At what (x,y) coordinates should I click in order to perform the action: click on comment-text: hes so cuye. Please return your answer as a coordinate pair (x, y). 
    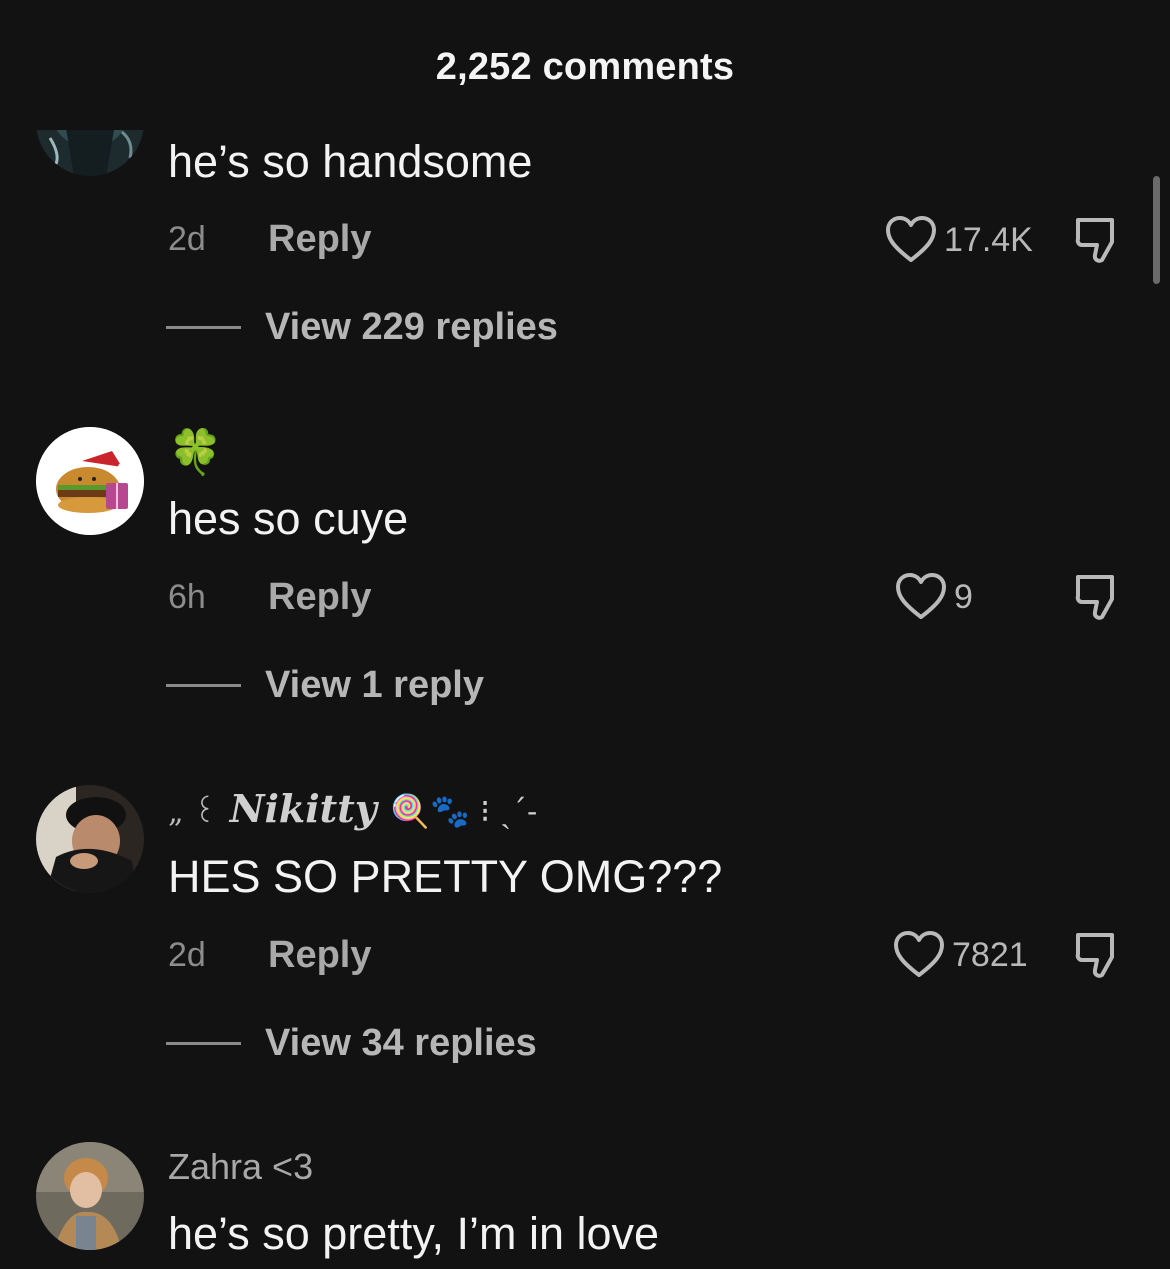
    Looking at the image, I should click on (288, 518).